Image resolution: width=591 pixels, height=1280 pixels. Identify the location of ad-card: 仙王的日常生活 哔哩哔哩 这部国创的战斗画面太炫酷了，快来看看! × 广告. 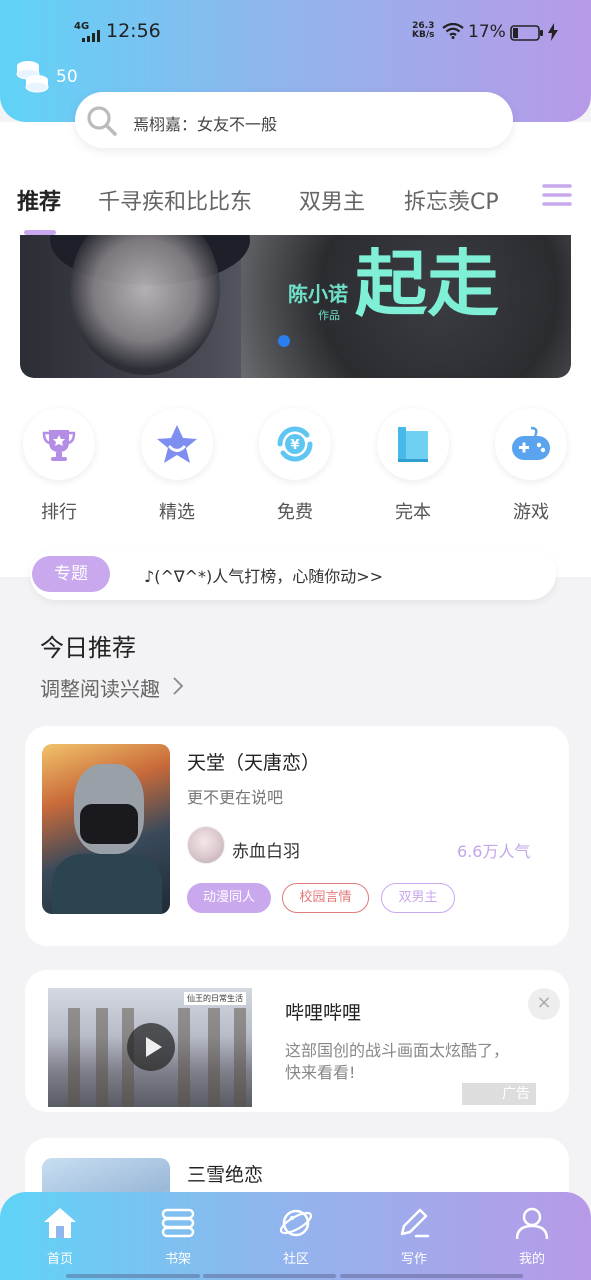
(297, 1041).